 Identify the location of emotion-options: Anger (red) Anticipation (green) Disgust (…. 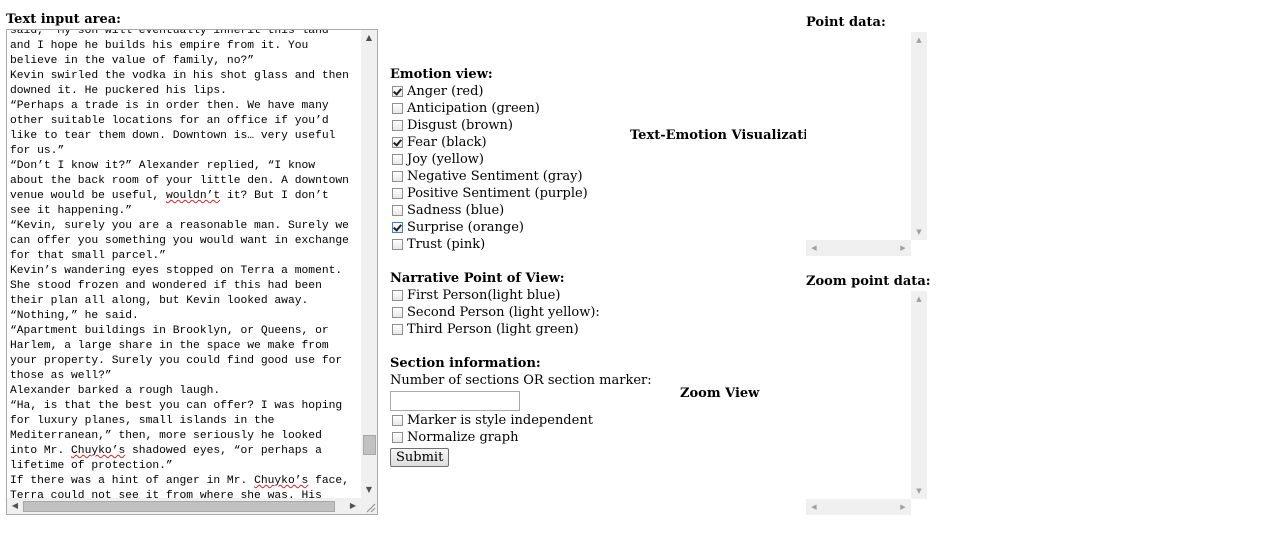
(510, 168).